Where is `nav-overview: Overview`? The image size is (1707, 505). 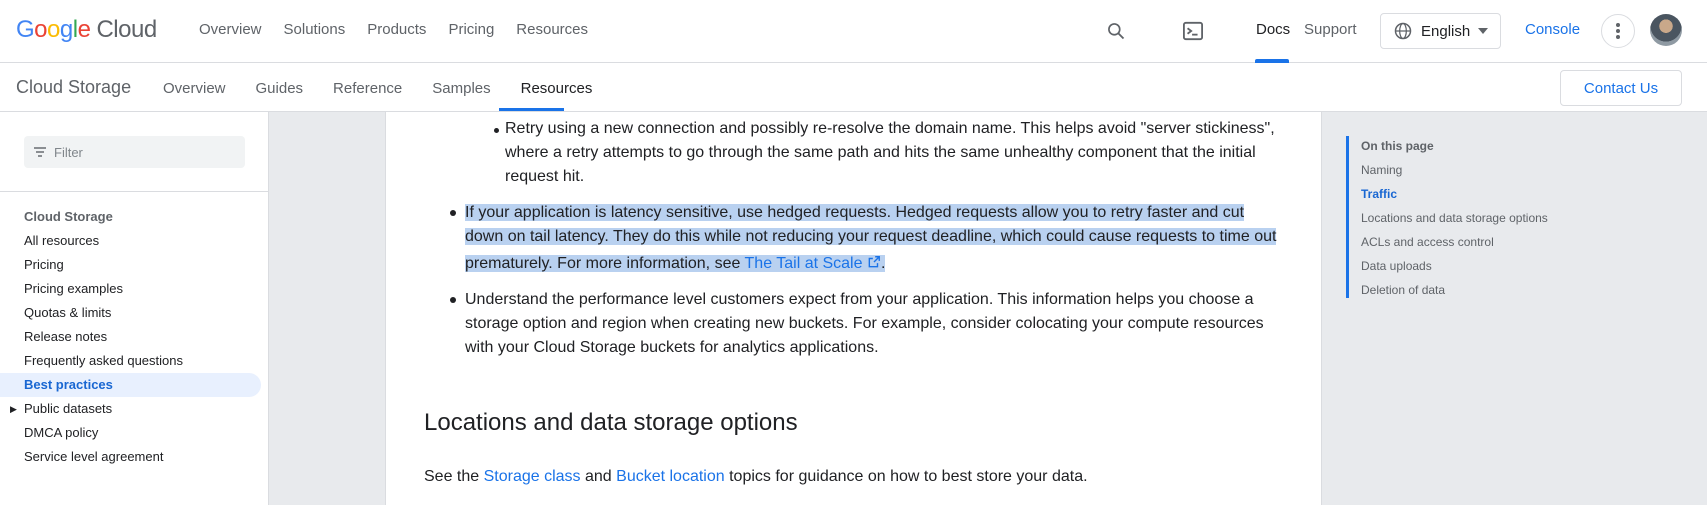
nav-overview: Overview is located at coordinates (230, 29).